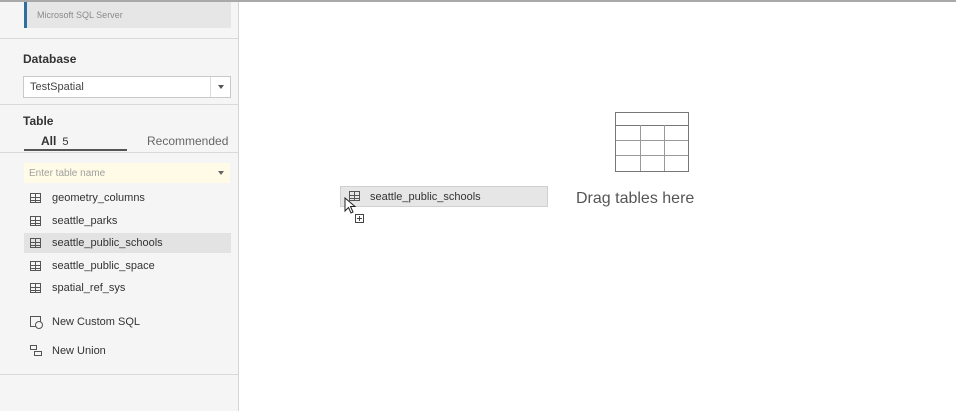  What do you see at coordinates (79, 351) in the screenshot?
I see `action-label: New Union` at bounding box center [79, 351].